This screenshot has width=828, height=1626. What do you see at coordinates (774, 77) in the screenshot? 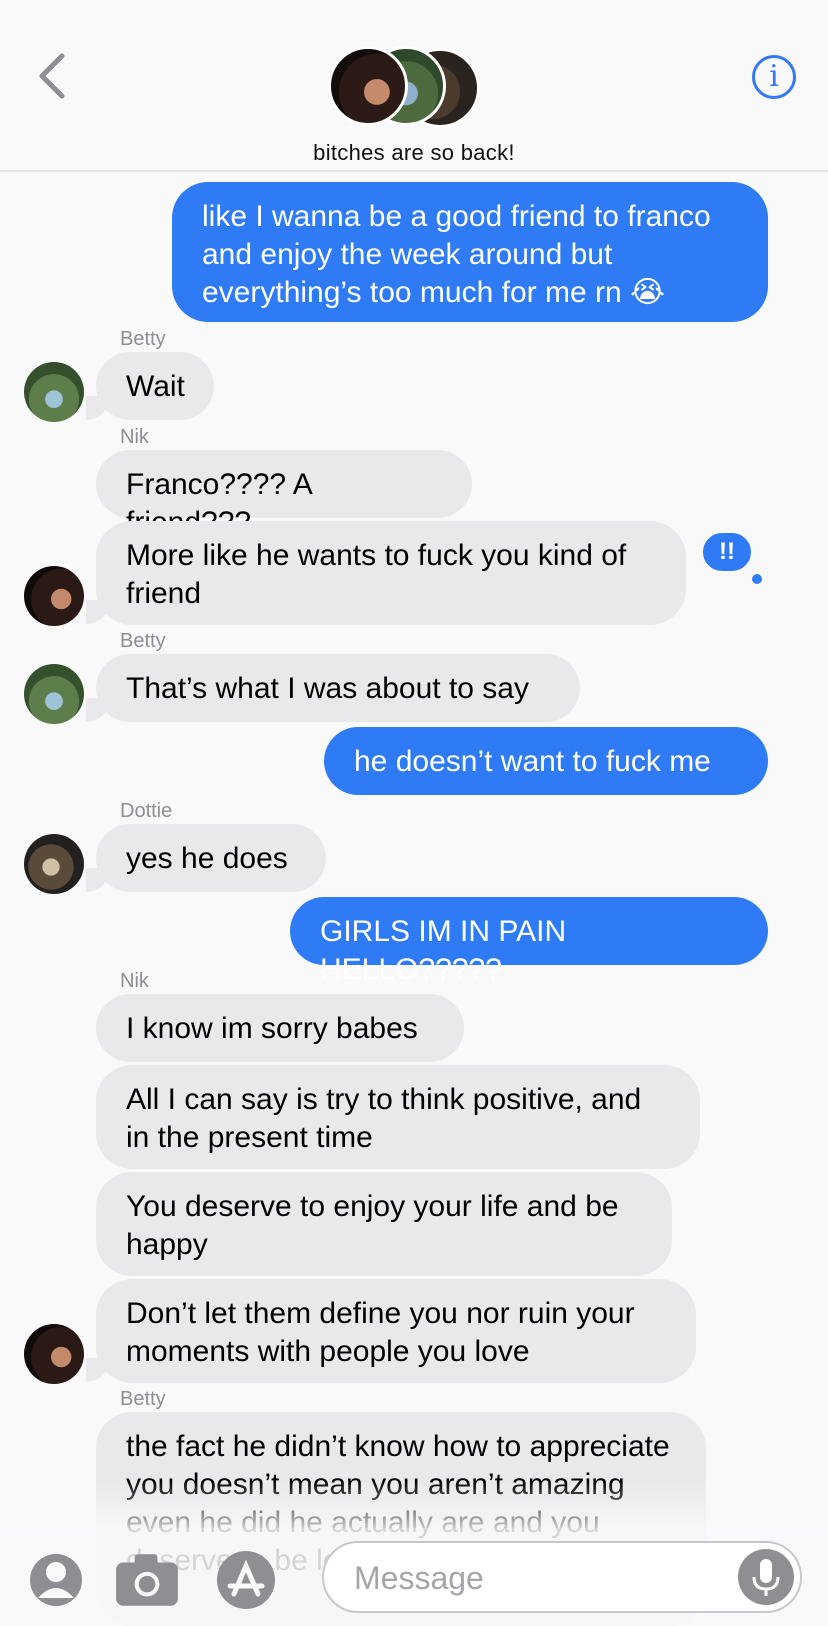
I see `info-icon: i` at bounding box center [774, 77].